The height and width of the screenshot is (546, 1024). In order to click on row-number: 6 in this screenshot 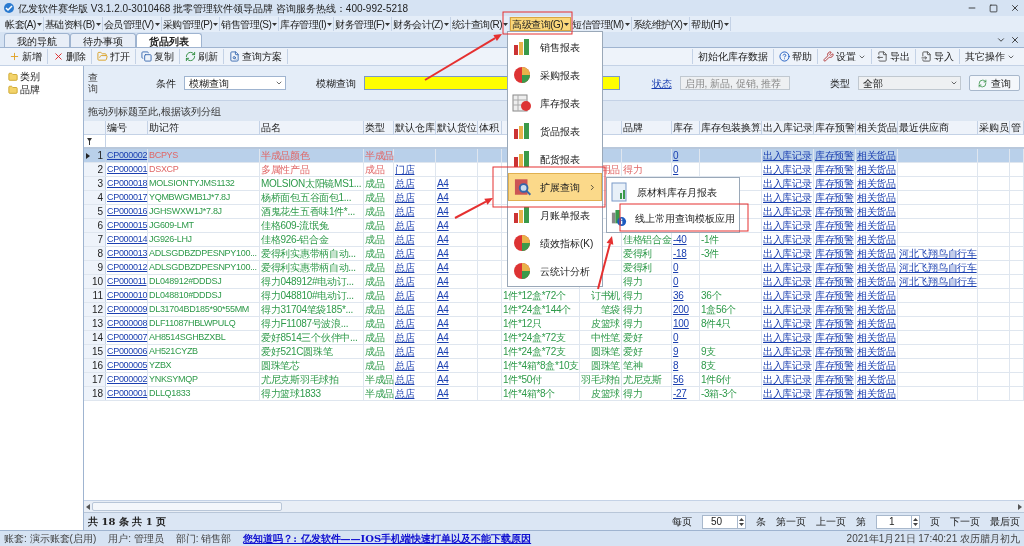, I will do `click(95, 225)`.